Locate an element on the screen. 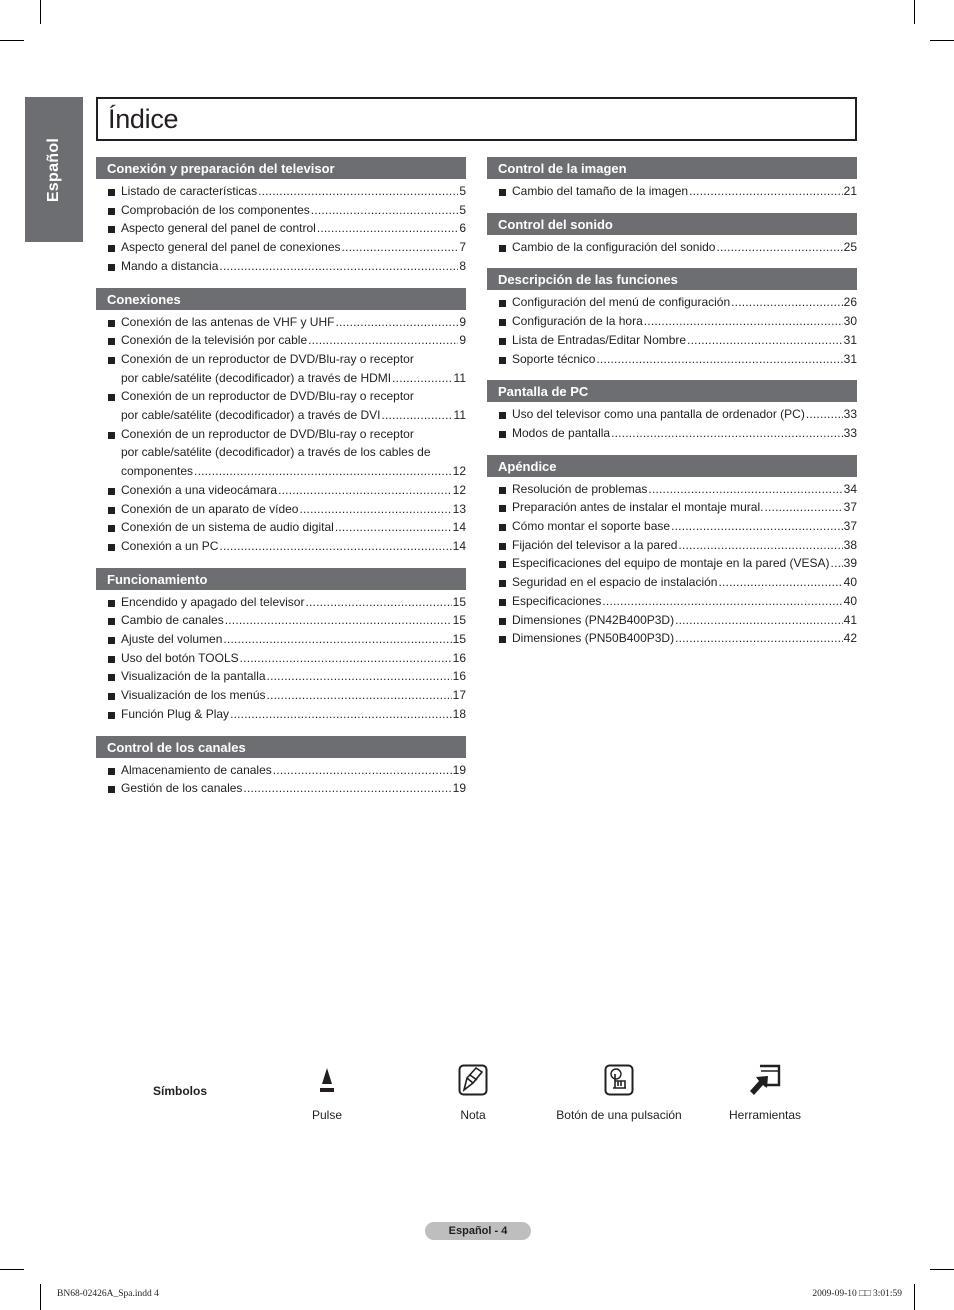 The height and width of the screenshot is (1310, 954). toc-entry: Cambio del tamaño de la imagen 21 is located at coordinates (672, 191).